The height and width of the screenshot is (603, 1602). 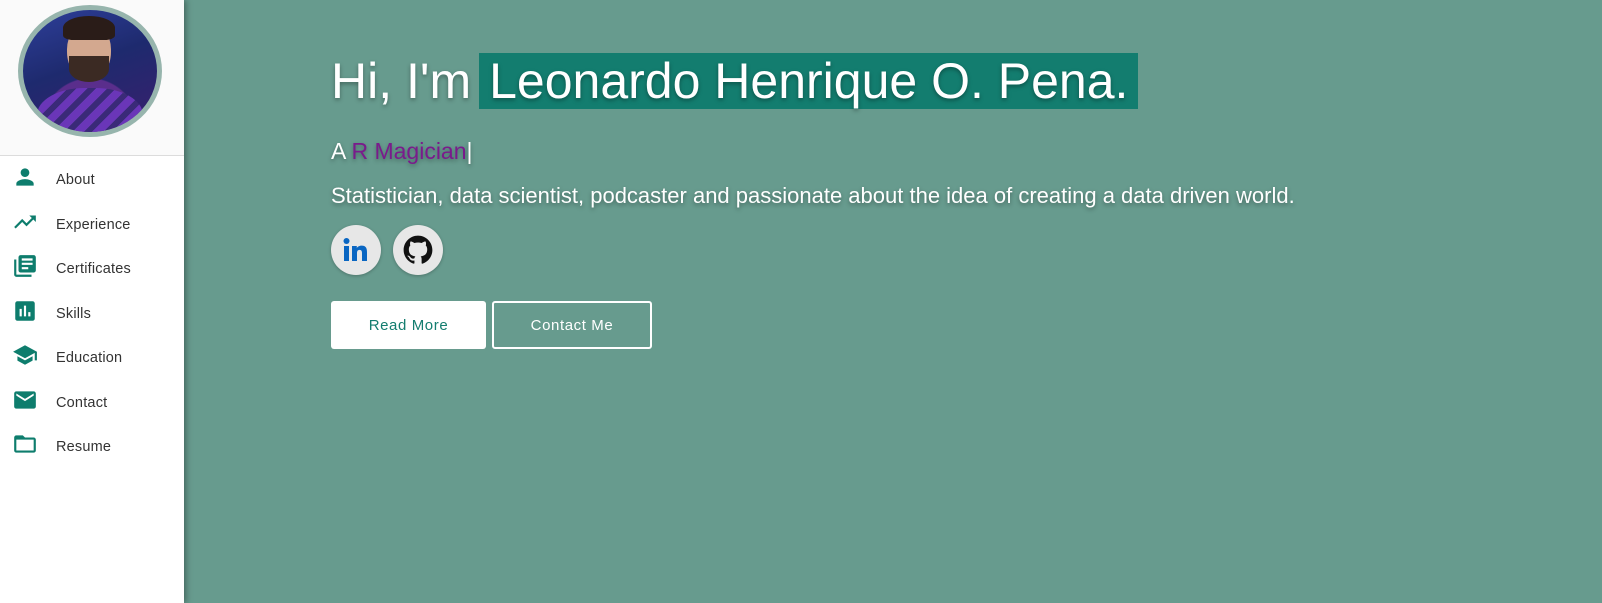 What do you see at coordinates (25, 355) in the screenshot?
I see `school-icon` at bounding box center [25, 355].